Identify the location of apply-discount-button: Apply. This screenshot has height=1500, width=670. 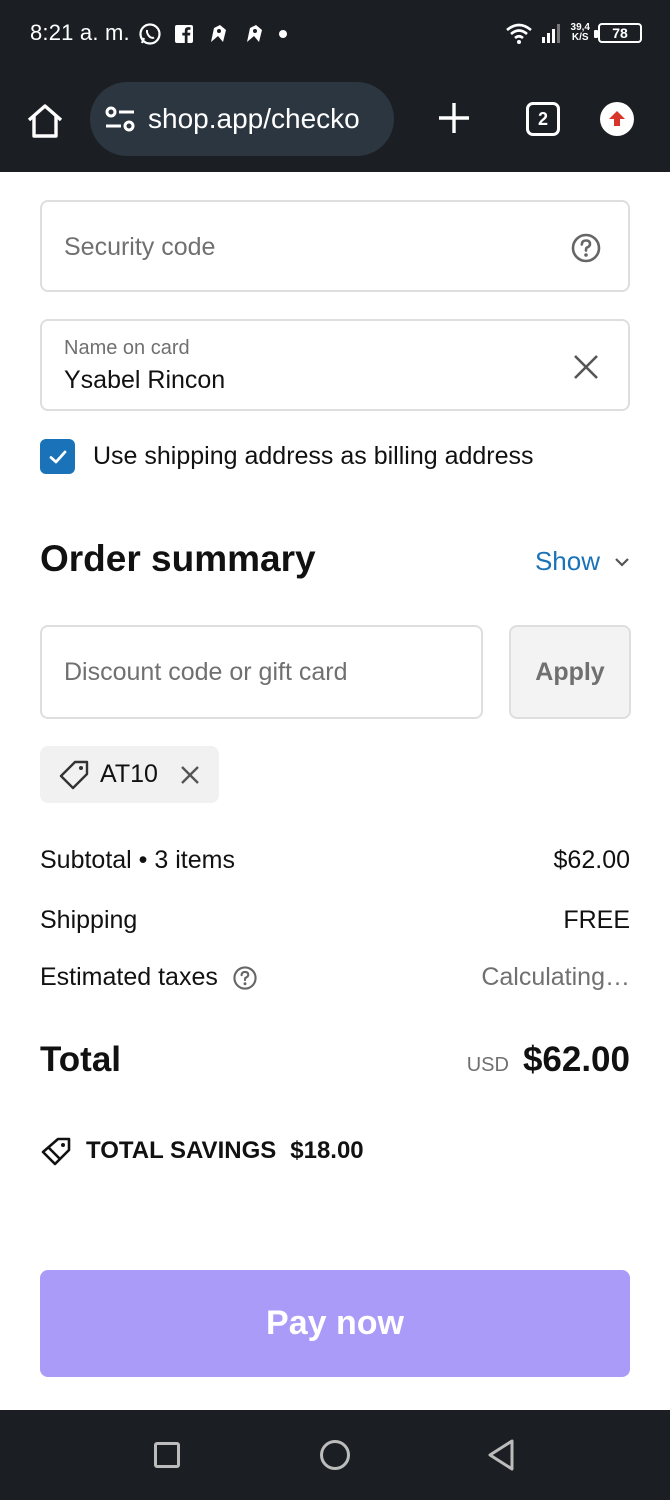
(570, 672).